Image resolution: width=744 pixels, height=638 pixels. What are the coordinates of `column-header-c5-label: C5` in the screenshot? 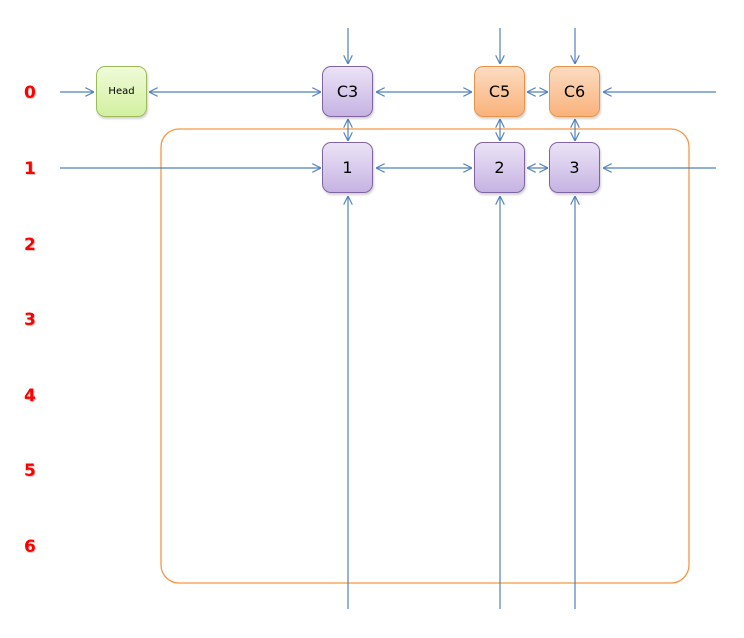 It's located at (499, 91).